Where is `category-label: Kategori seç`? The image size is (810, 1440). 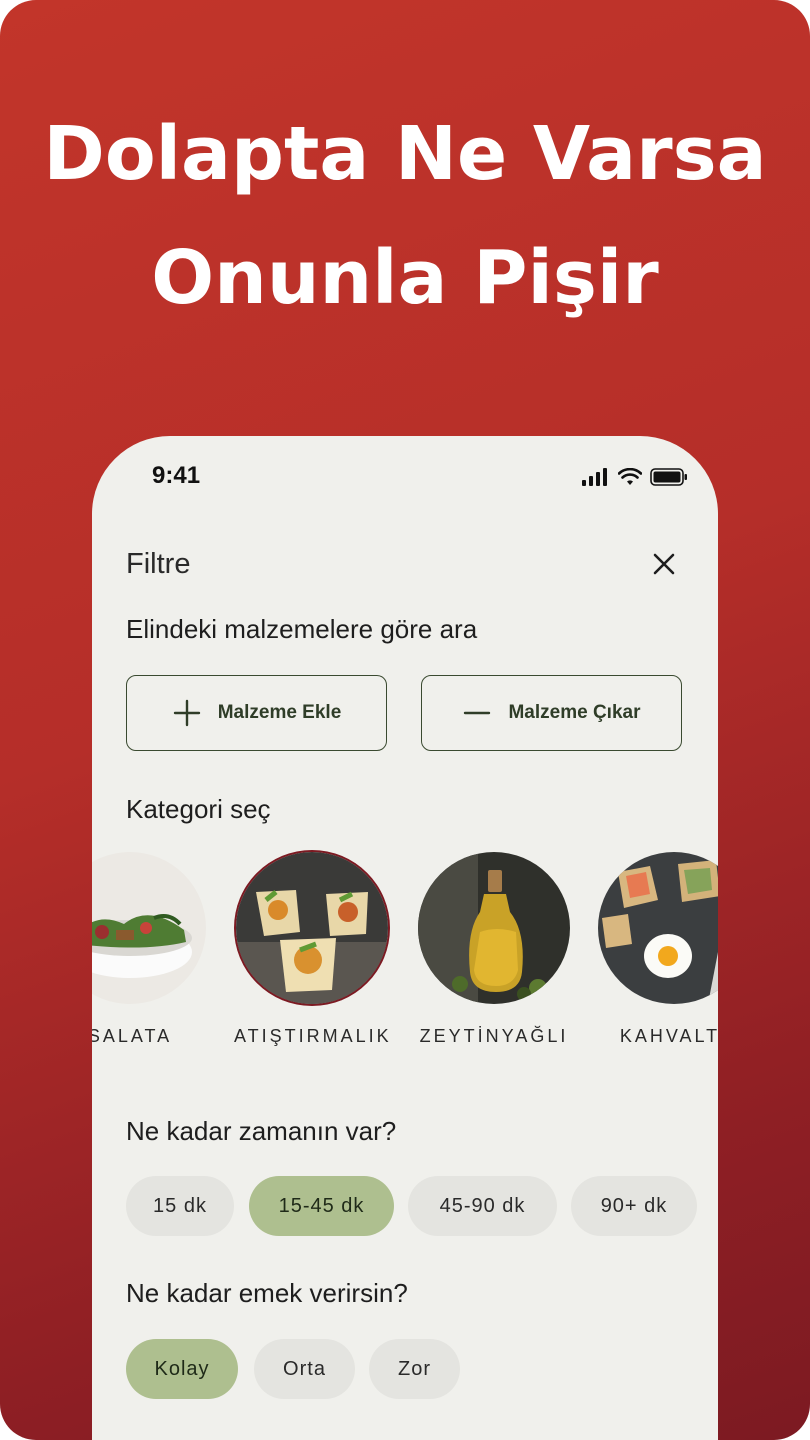
category-label: Kategori seç is located at coordinates (198, 809).